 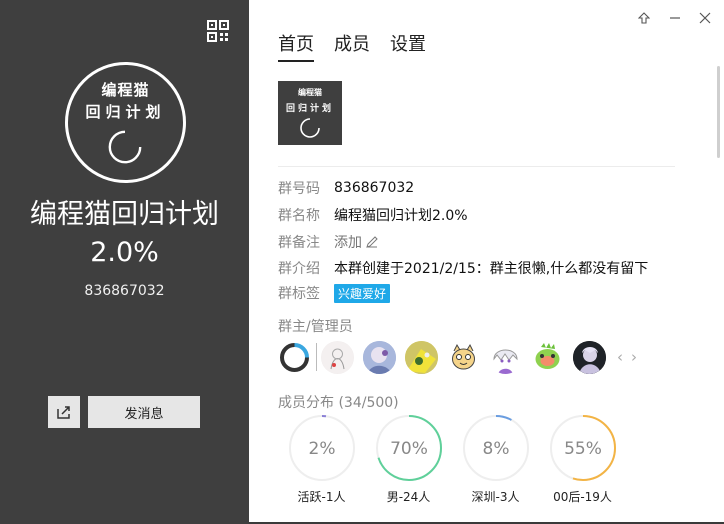 I want to click on info-row-remark: 群备注 添加, so click(x=328, y=242).